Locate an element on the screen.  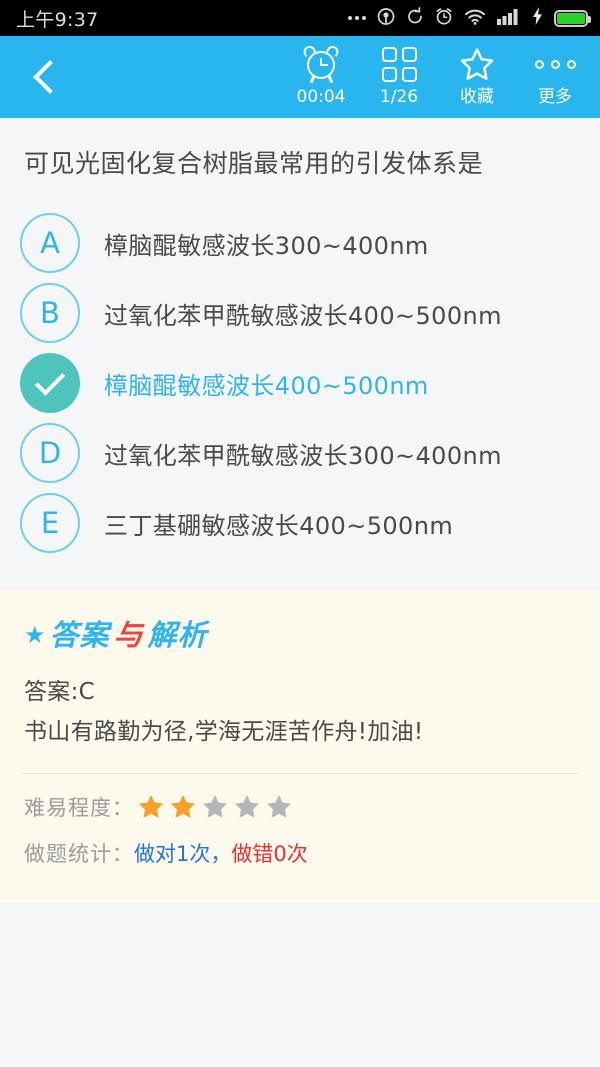
stats-row: 做题统计： 做对1次 ， 做错0次 is located at coordinates (300, 845).